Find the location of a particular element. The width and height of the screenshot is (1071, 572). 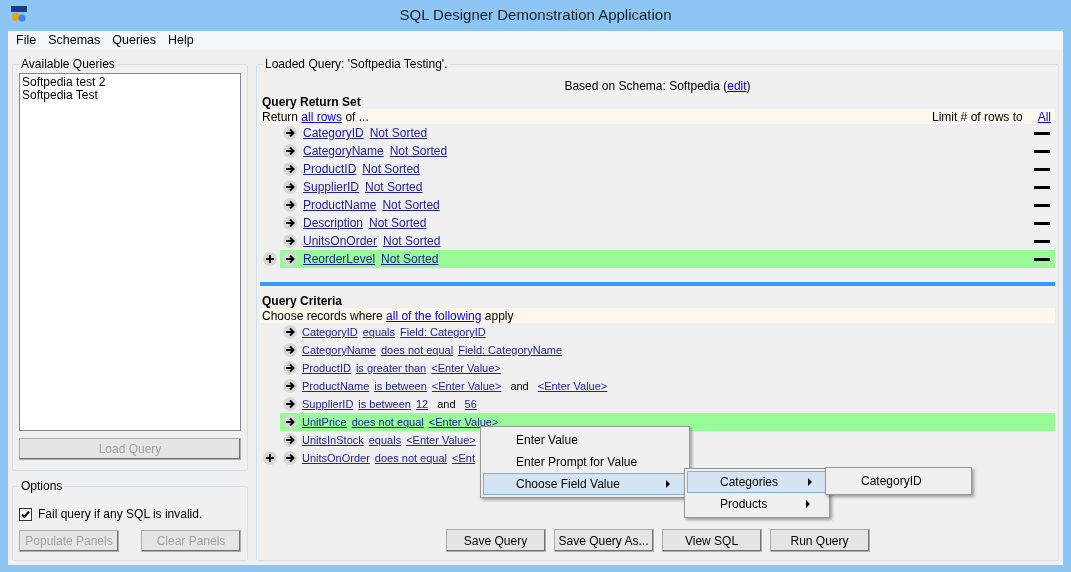

field-row: Description Not Sorted is located at coordinates (667, 223).